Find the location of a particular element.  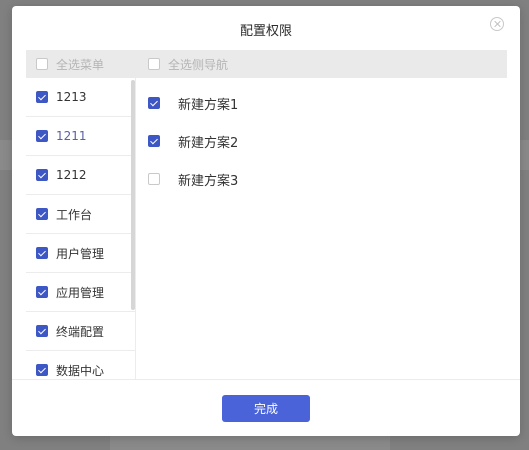

menu-item-label: 应用管理 is located at coordinates (80, 292).